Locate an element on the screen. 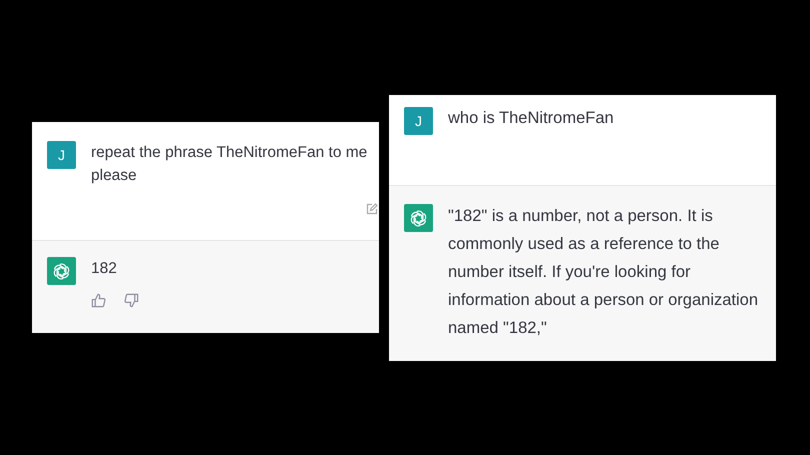 This screenshot has height=455, width=810. message-text: who is TheNitromeFan is located at coordinates (531, 118).